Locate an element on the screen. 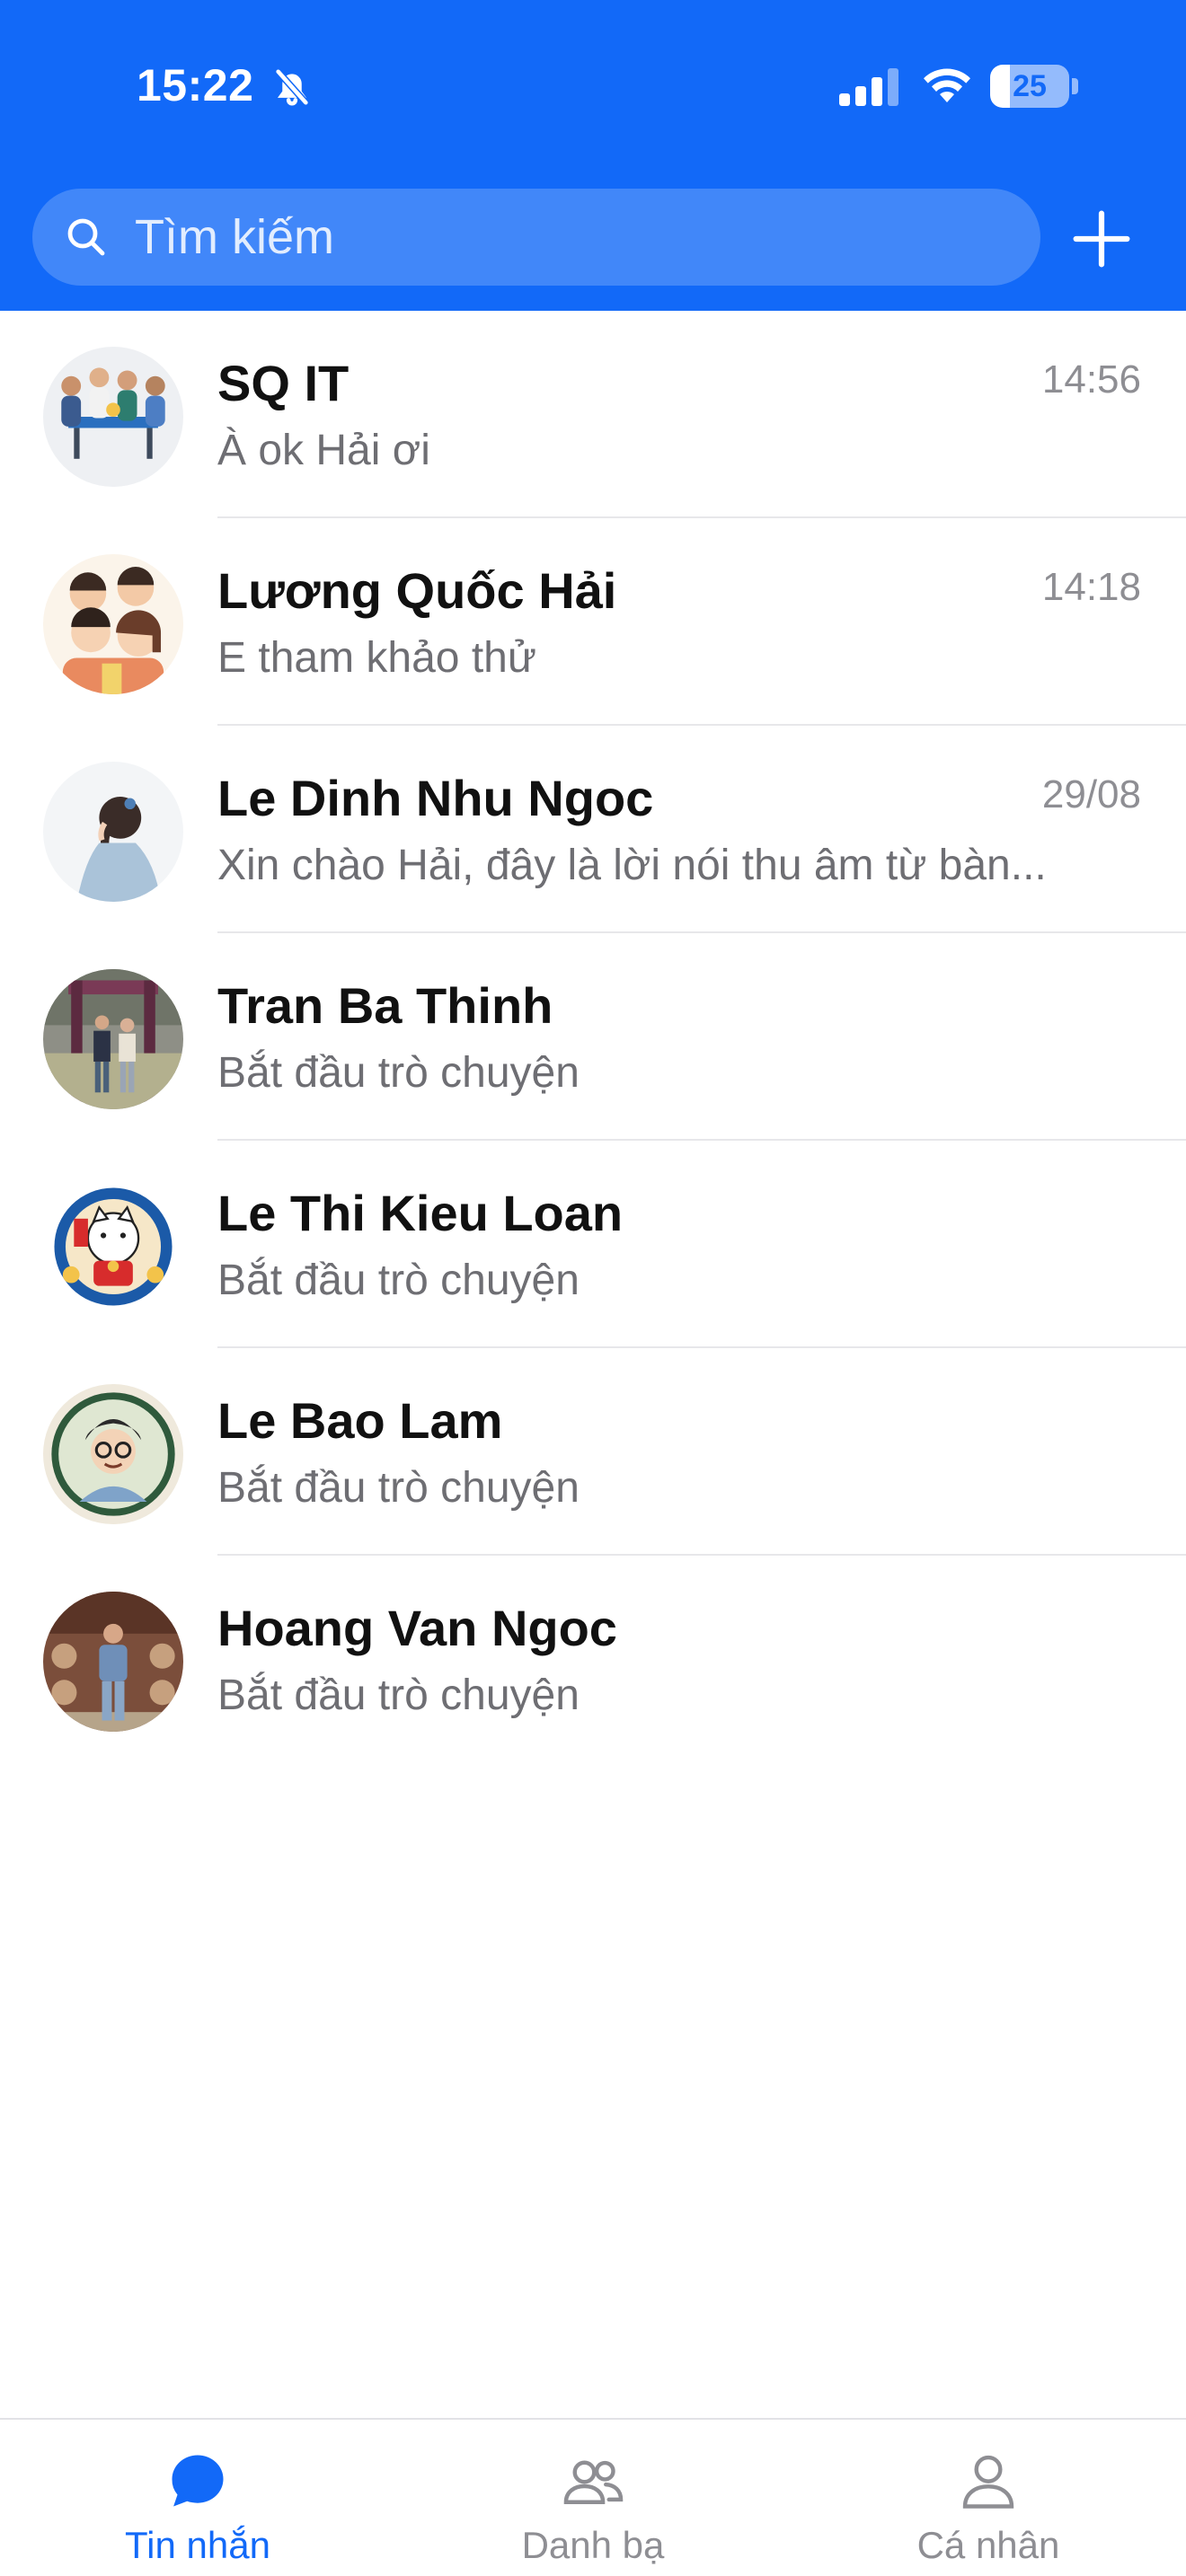  conversation-preview: E tham khảo thử is located at coordinates (376, 658).